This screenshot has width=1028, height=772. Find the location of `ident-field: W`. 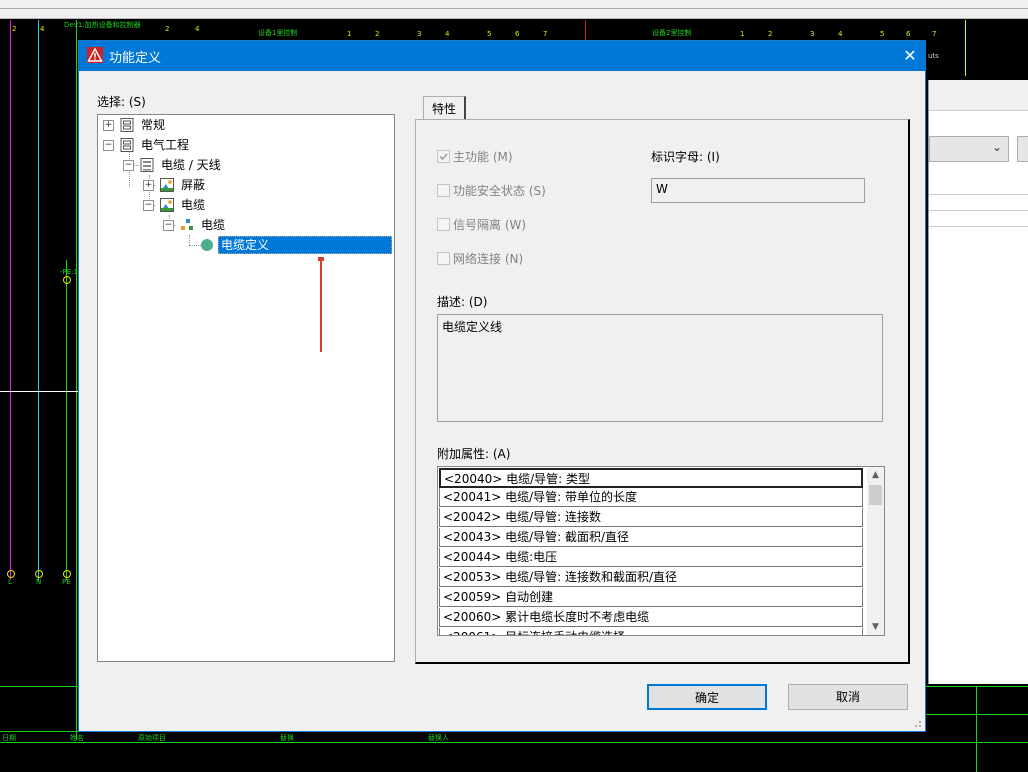

ident-field: W is located at coordinates (758, 190).